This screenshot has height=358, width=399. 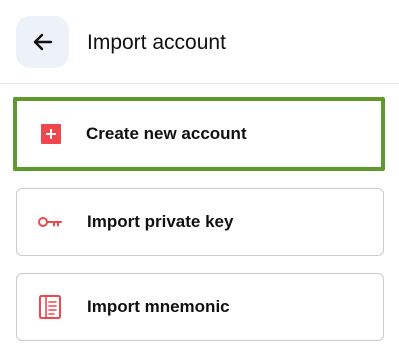 What do you see at coordinates (156, 42) in the screenshot?
I see `page-title: Import account` at bounding box center [156, 42].